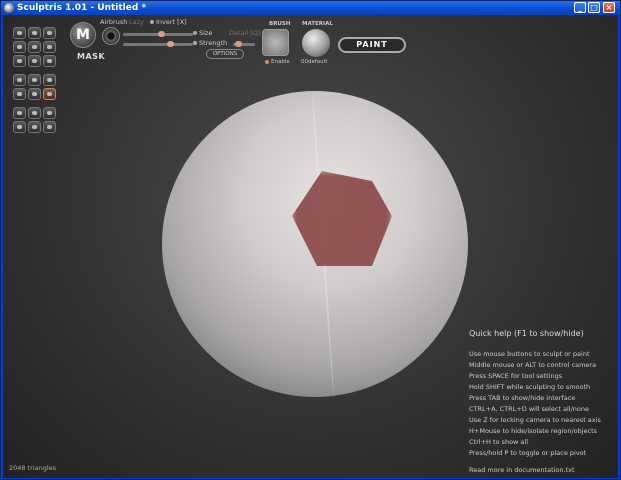  Describe the element at coordinates (195, 43) in the screenshot. I see `strength-dot-icon` at that location.